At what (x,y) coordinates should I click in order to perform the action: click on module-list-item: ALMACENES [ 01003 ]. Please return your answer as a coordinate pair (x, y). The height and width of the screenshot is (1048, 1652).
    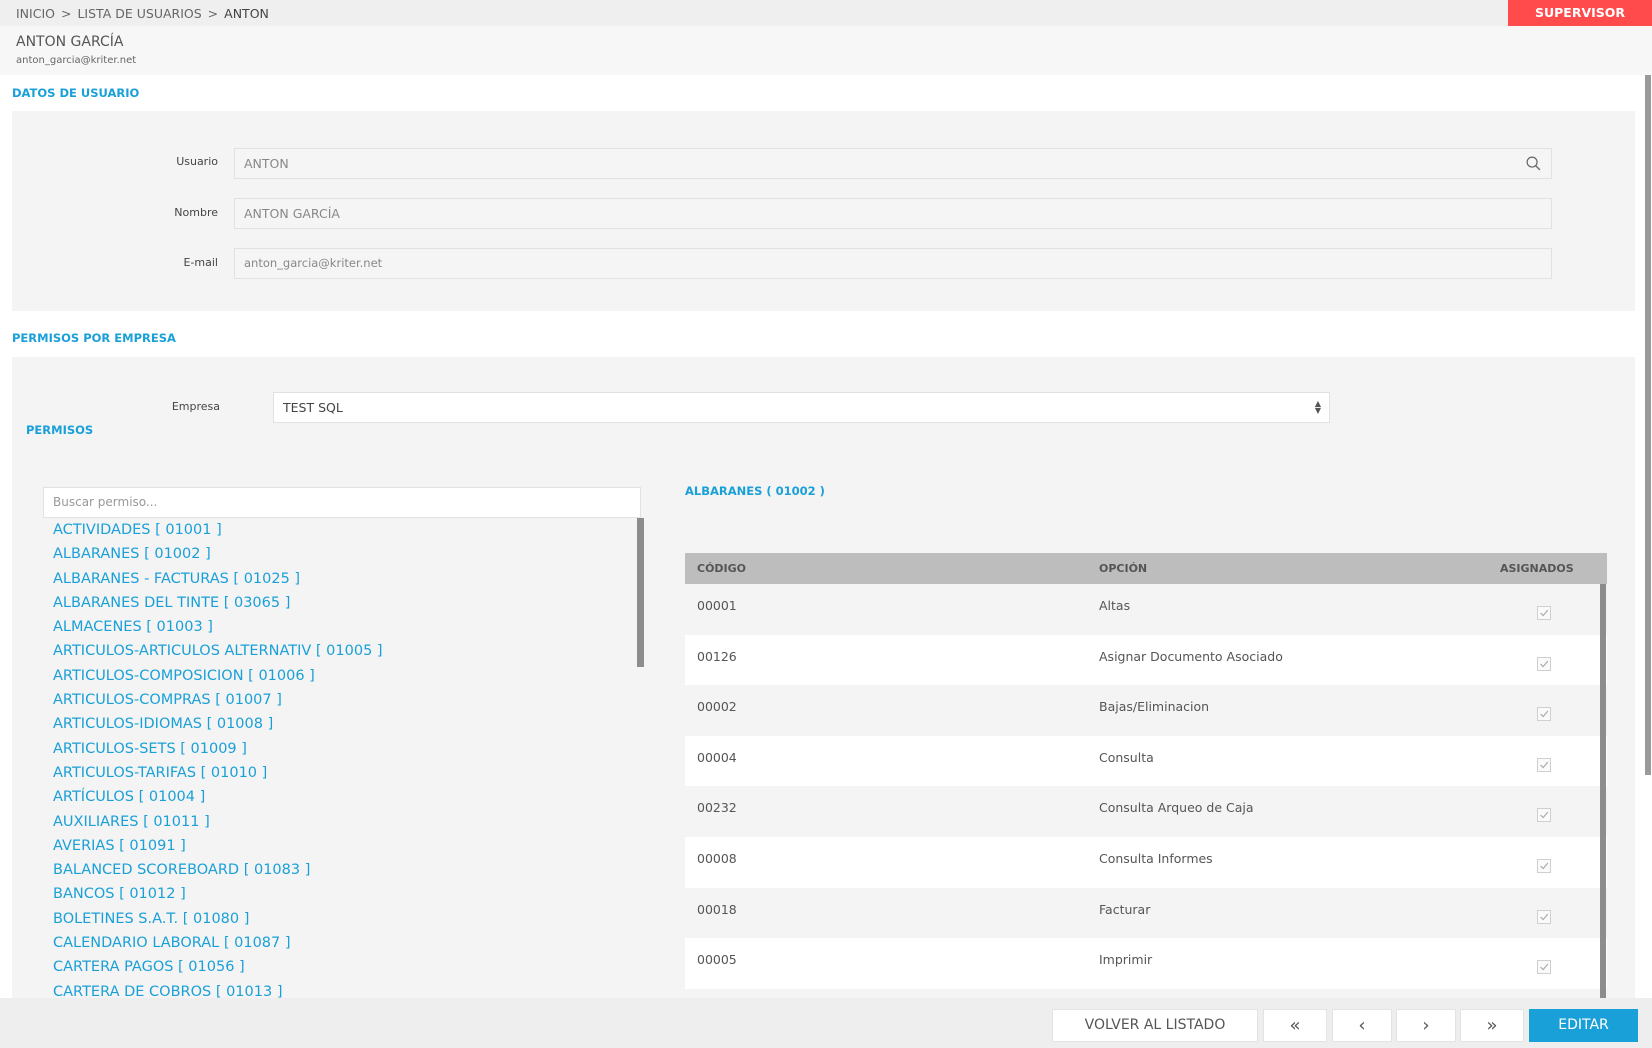
    Looking at the image, I should click on (340, 627).